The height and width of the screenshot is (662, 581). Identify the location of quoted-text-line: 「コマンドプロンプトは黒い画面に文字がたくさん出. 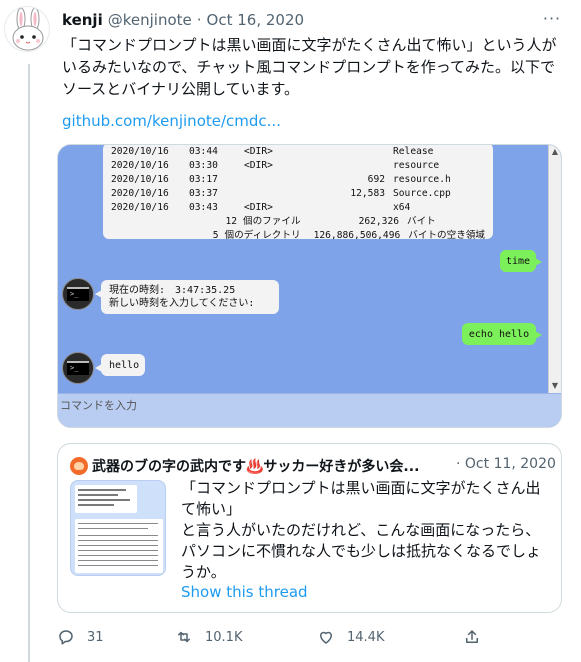
(361, 488).